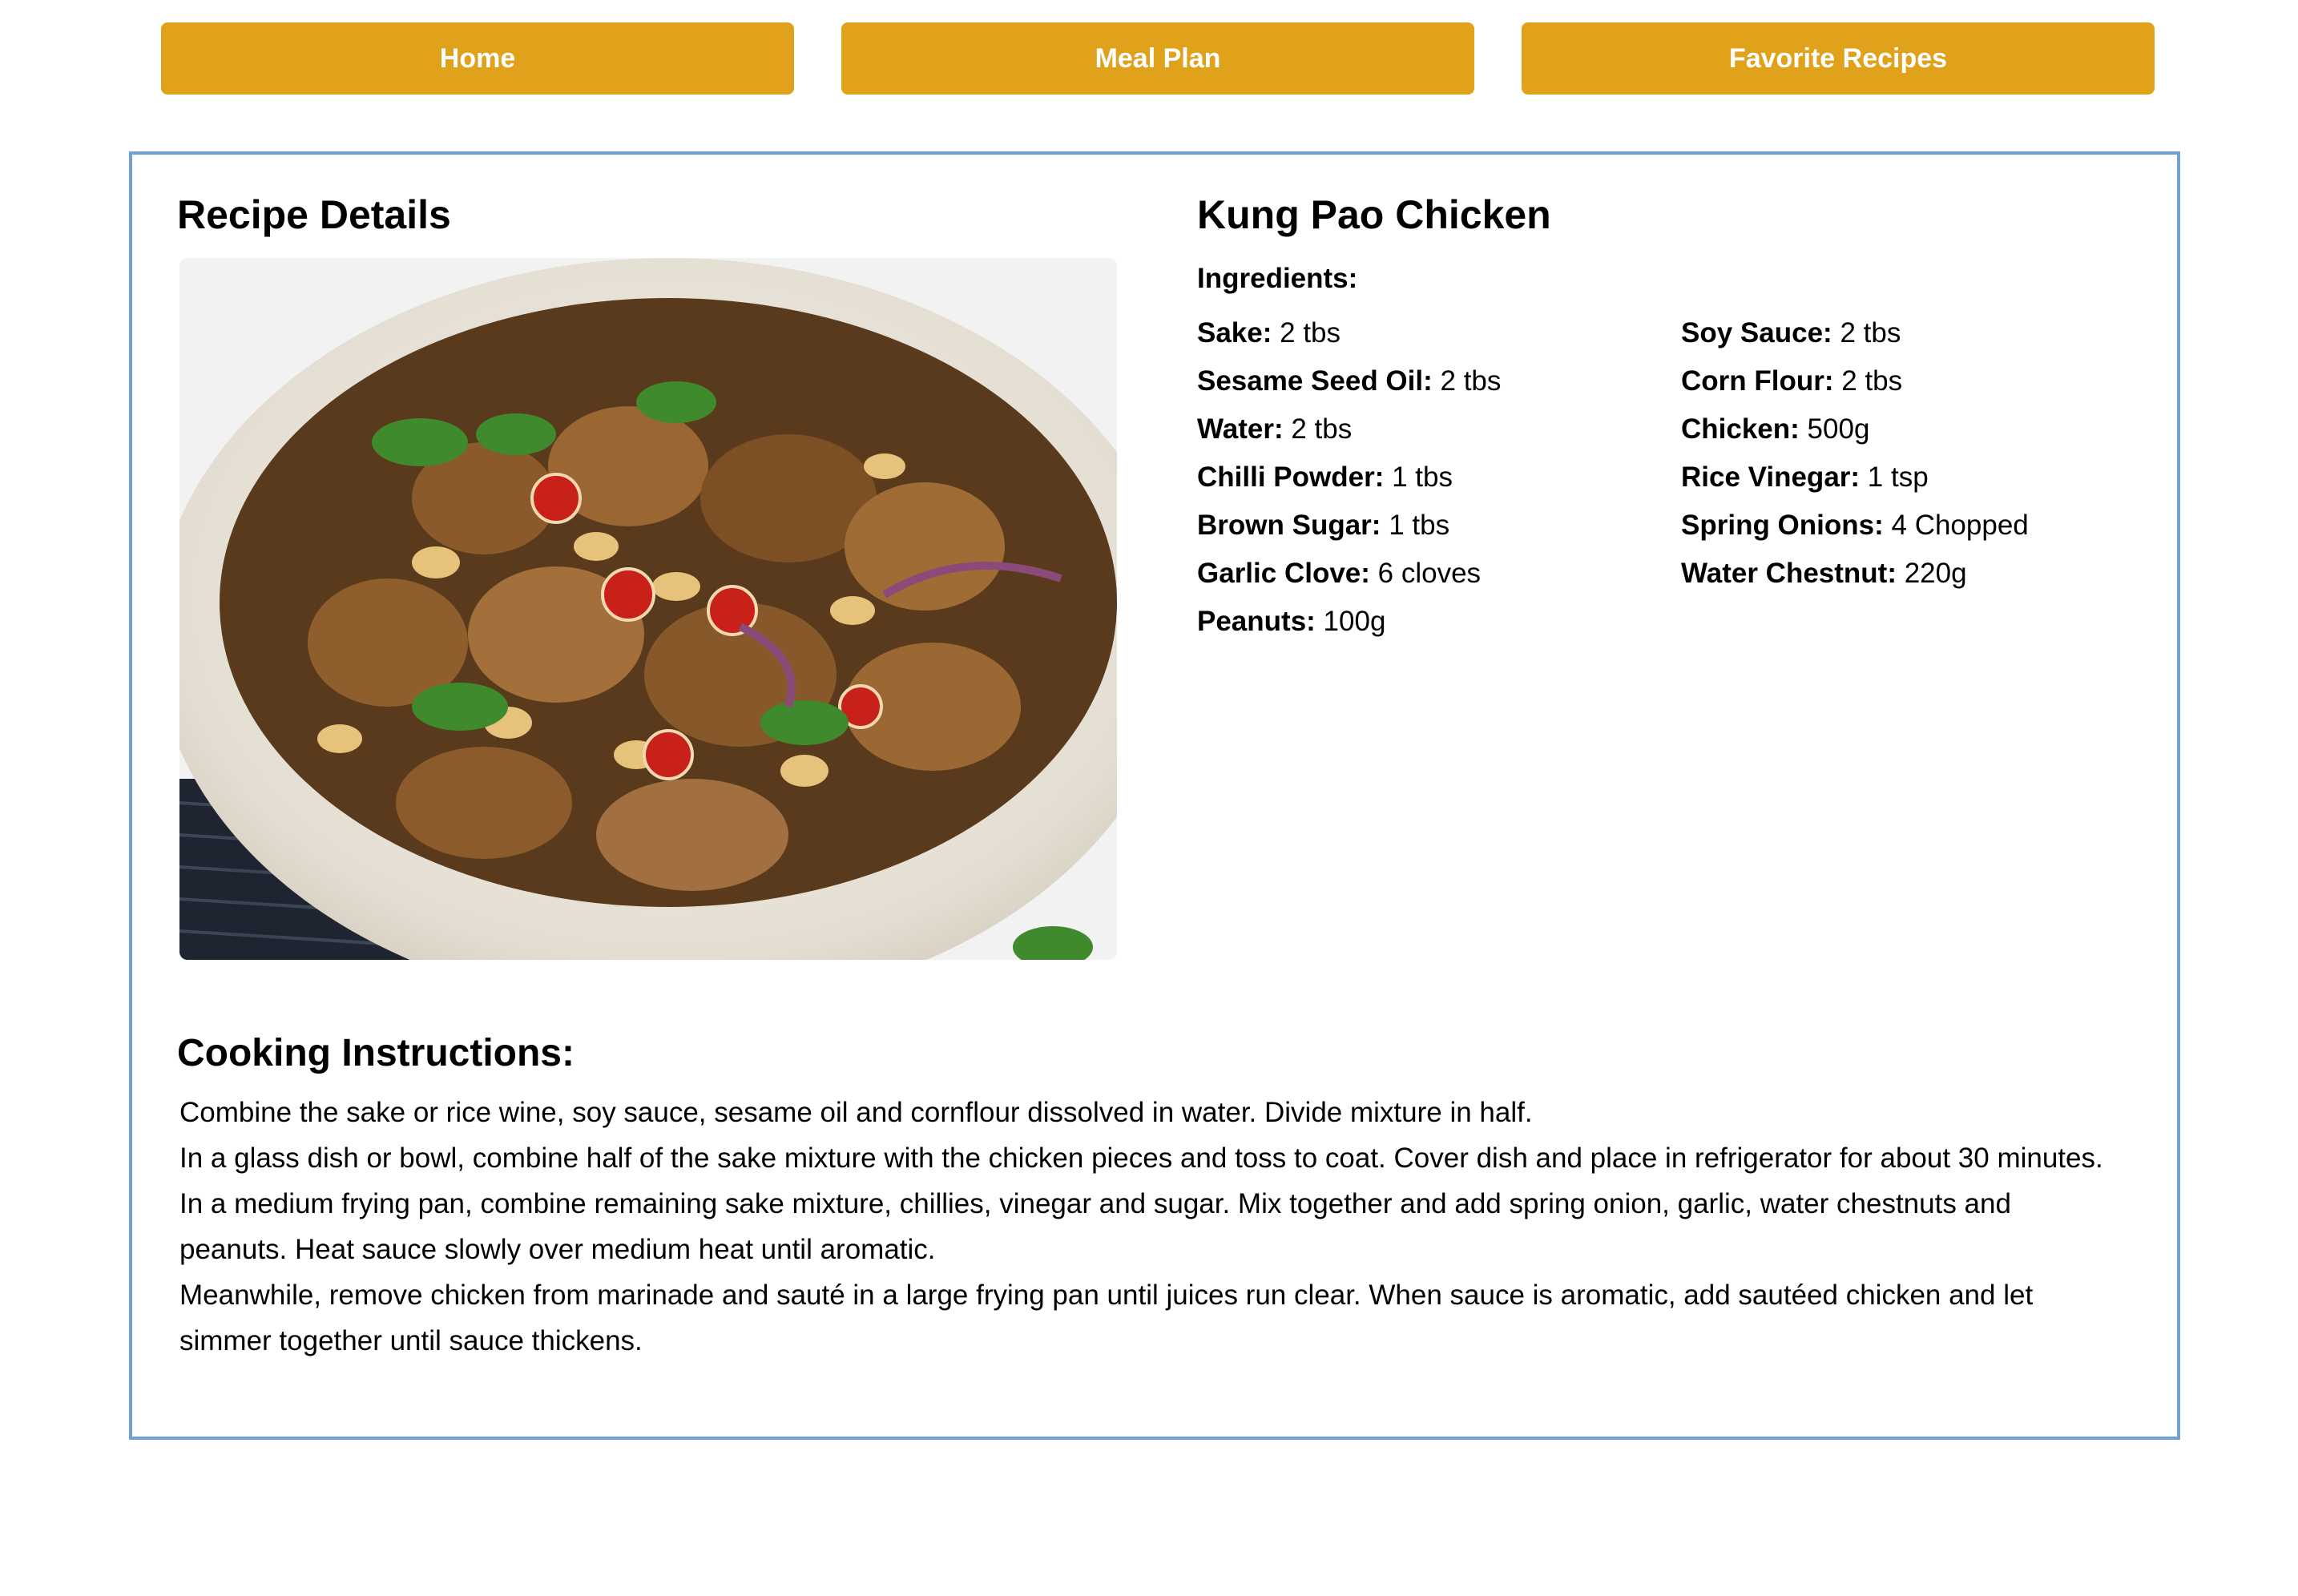 This screenshot has width=2298, height=1596. I want to click on ingredient-item: Sake: 2 tbs, so click(1349, 333).